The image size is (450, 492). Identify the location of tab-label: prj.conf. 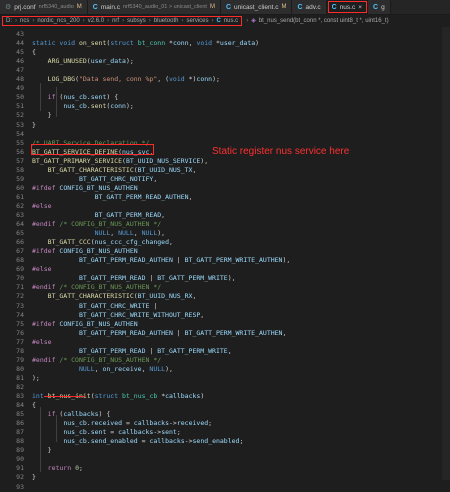
(25, 7).